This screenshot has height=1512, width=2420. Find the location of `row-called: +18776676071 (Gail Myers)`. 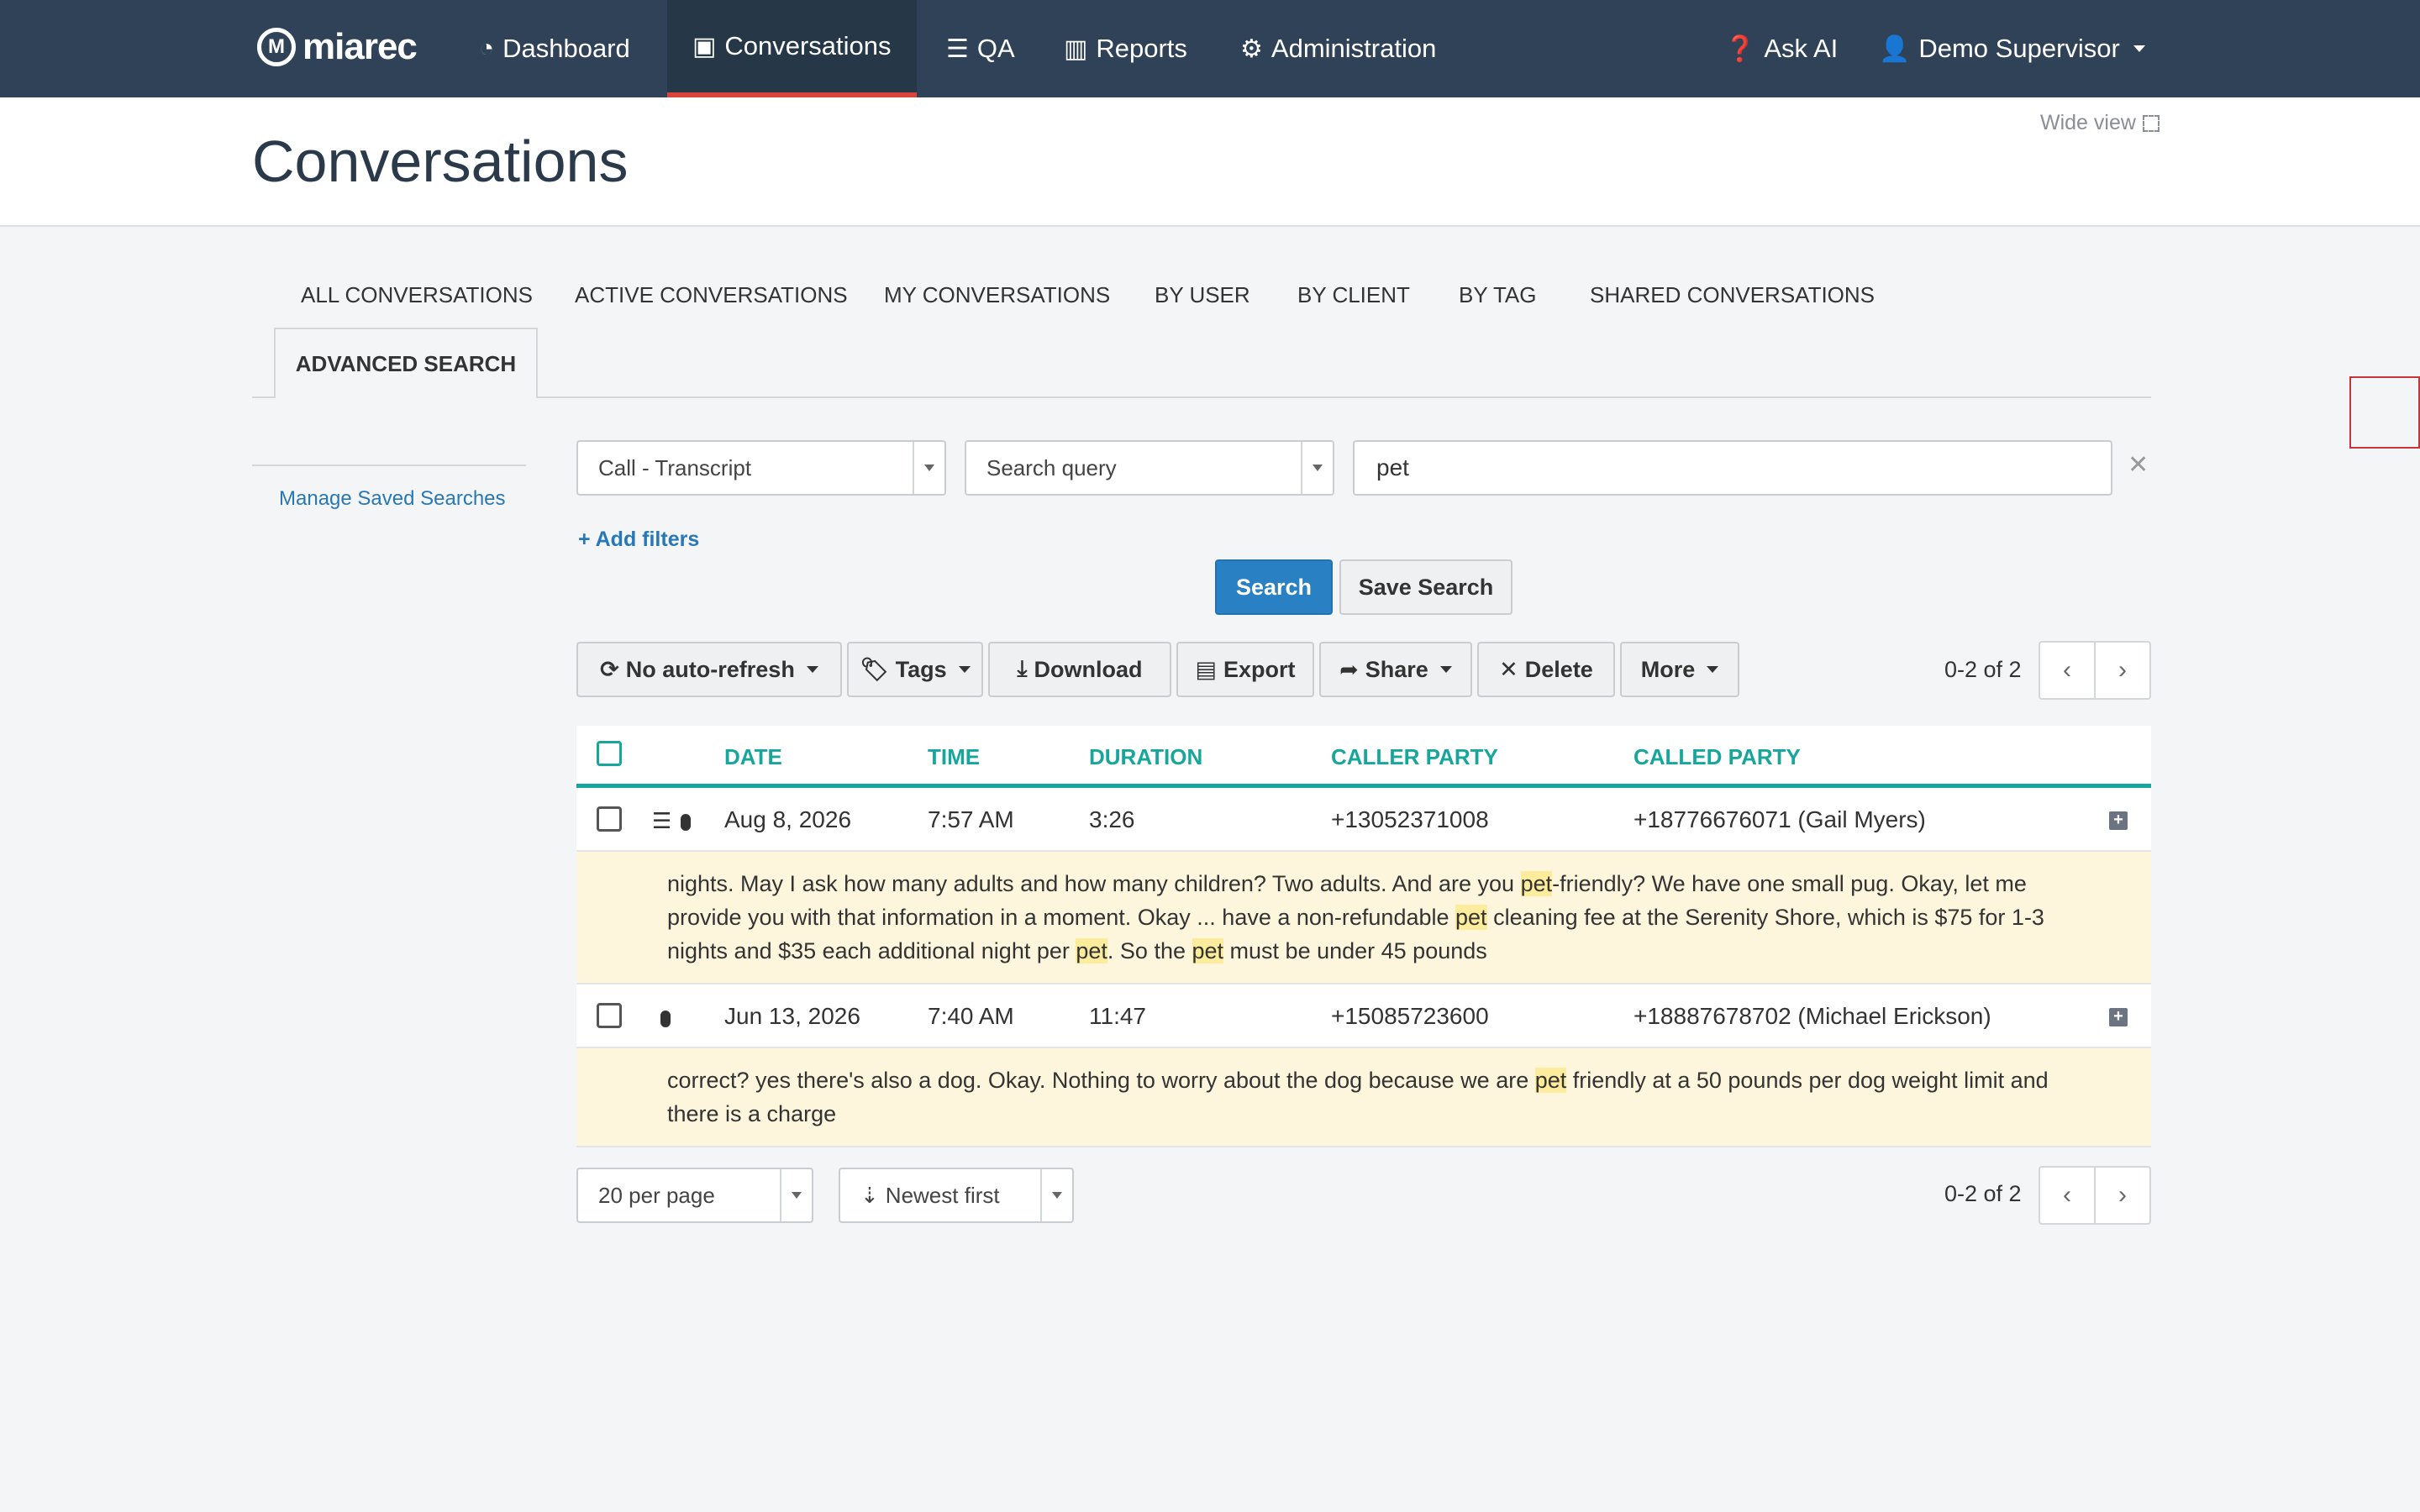

row-called: +18776676071 (Gail Myers) is located at coordinates (1780, 819).